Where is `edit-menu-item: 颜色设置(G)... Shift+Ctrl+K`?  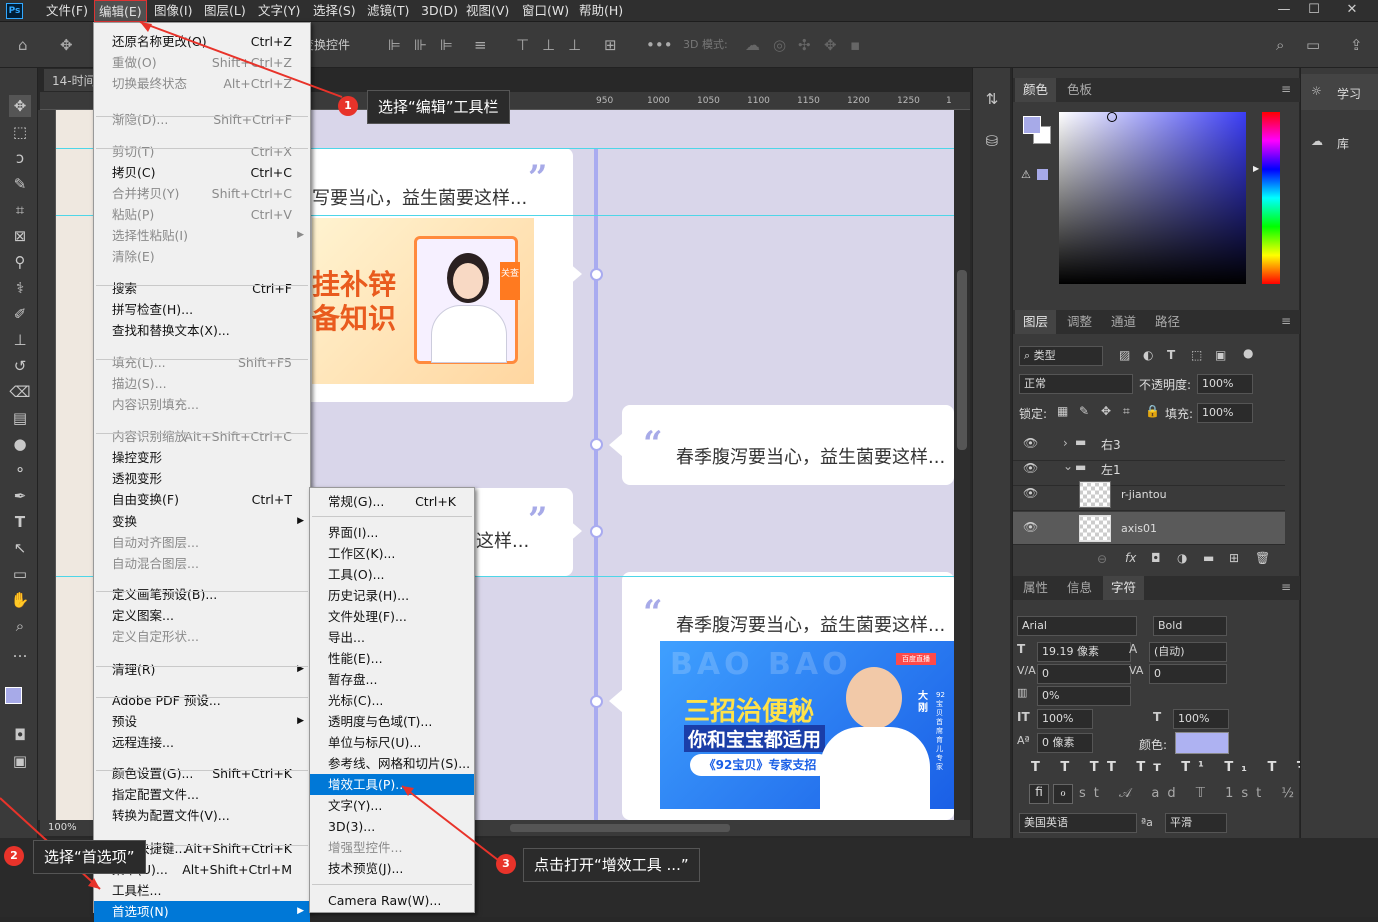
edit-menu-item: 颜色设置(G)... Shift+Ctrl+K is located at coordinates (202, 773).